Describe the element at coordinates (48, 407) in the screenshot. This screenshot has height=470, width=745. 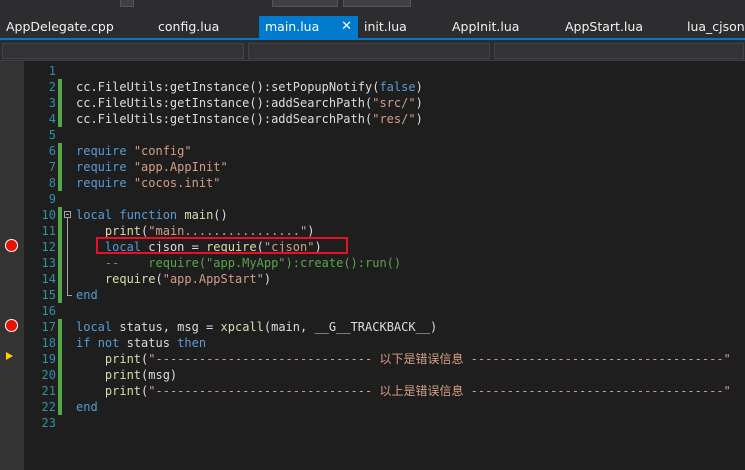
I see `line-number: 22` at that location.